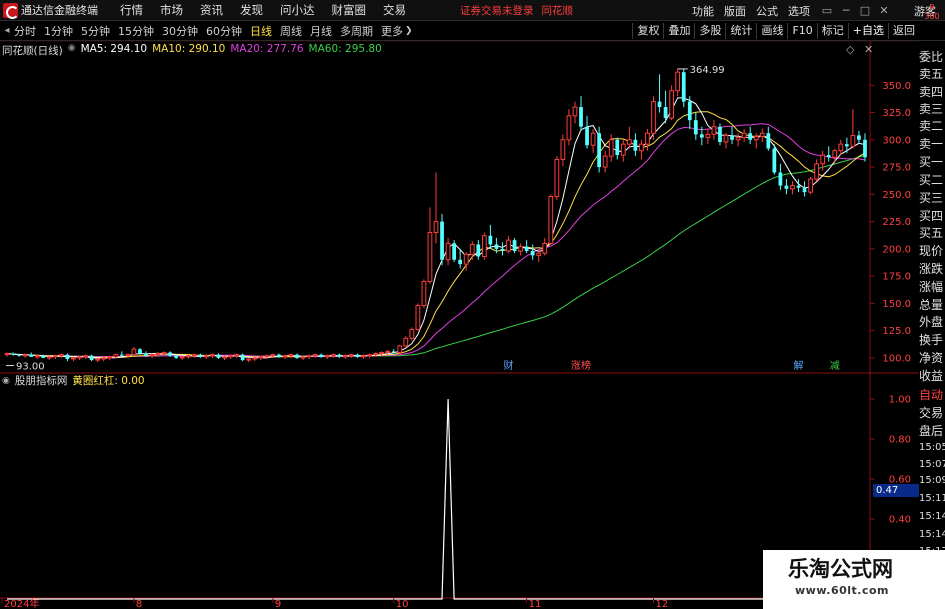 This screenshot has width=945, height=609. What do you see at coordinates (678, 31) in the screenshot?
I see `tool-overlay: 叠加` at bounding box center [678, 31].